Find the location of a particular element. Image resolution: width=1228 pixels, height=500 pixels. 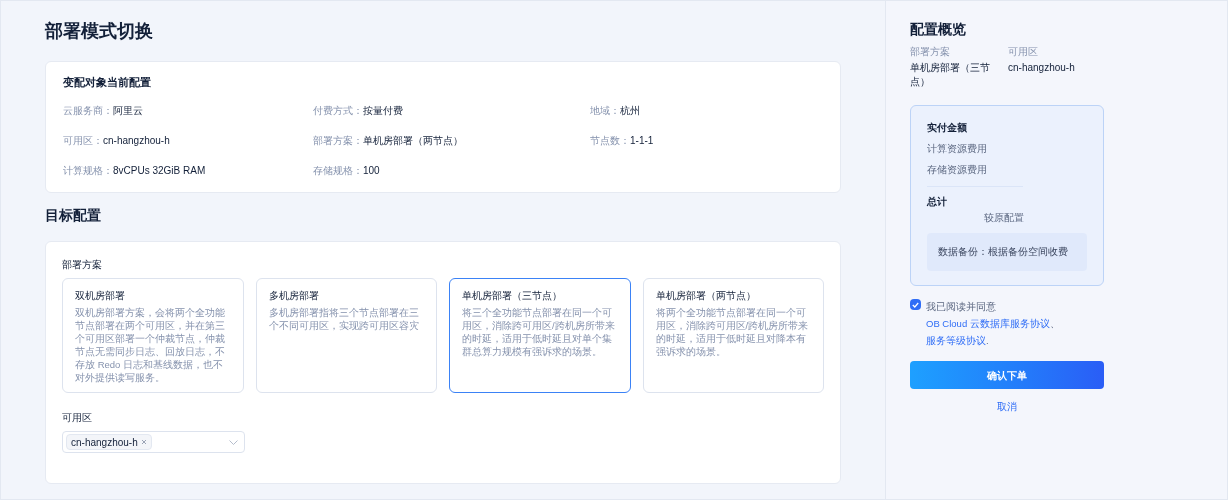

cost-item: 计算资源费用 is located at coordinates (957, 149).